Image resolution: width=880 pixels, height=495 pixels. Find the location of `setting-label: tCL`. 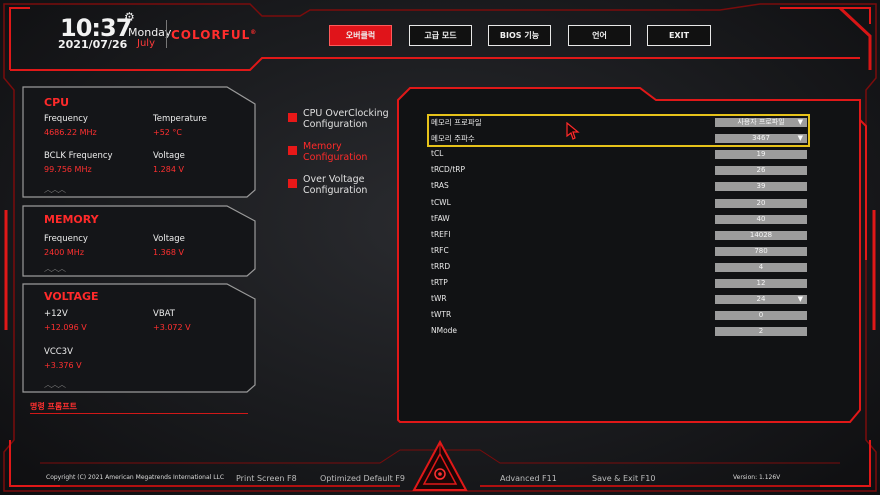

setting-label: tCL is located at coordinates (437, 153).